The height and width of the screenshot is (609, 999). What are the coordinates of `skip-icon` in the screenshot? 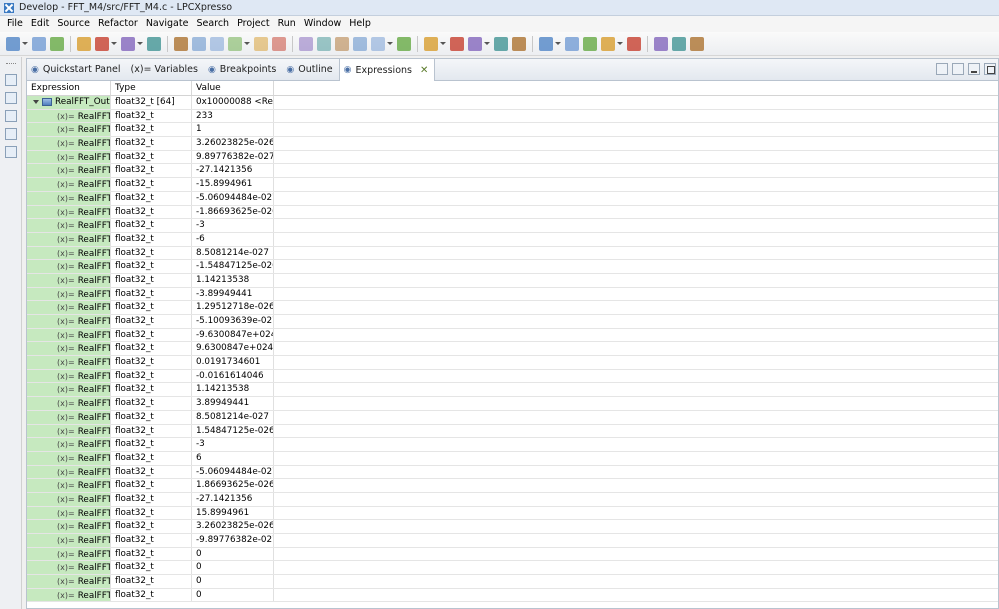 It's located at (154, 43).